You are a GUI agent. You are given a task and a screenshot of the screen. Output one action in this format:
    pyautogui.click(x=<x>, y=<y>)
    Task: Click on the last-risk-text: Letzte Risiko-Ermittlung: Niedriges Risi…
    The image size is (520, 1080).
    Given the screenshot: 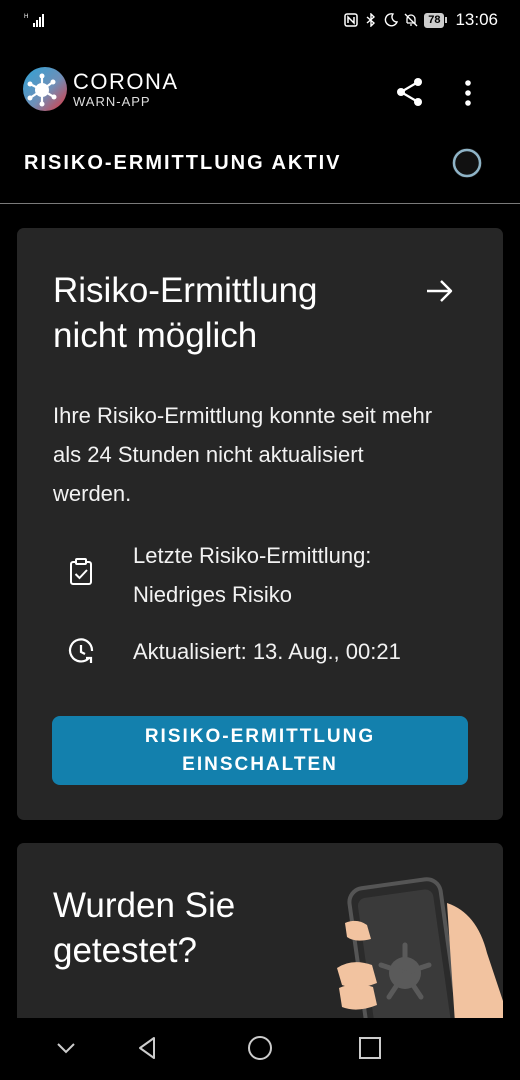 What is the action you would take?
    pyautogui.click(x=252, y=575)
    